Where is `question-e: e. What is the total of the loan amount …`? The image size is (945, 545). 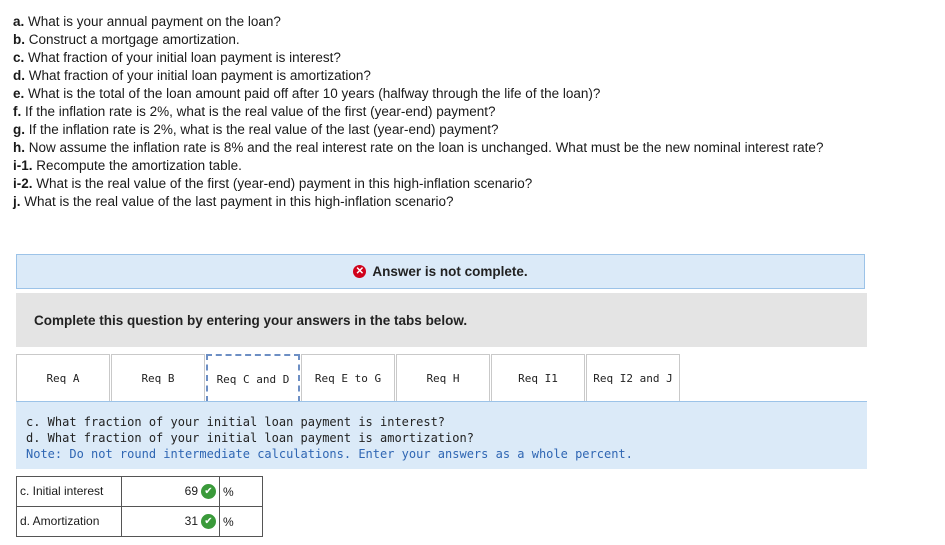
question-e: e. What is the total of the loan amount … is located at coordinates (307, 93).